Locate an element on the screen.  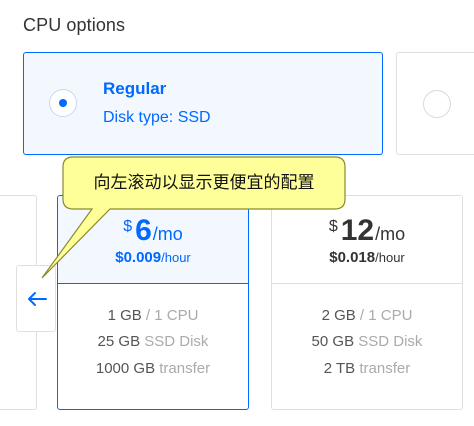
price-amount: 6 is located at coordinates (143, 230).